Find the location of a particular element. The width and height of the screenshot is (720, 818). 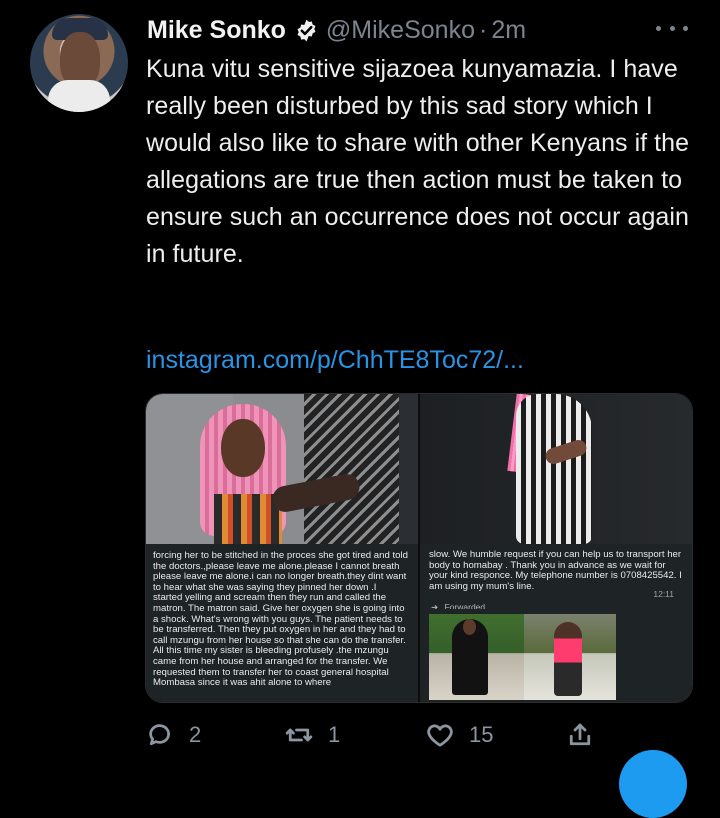

avatar-shirt is located at coordinates (79, 96).